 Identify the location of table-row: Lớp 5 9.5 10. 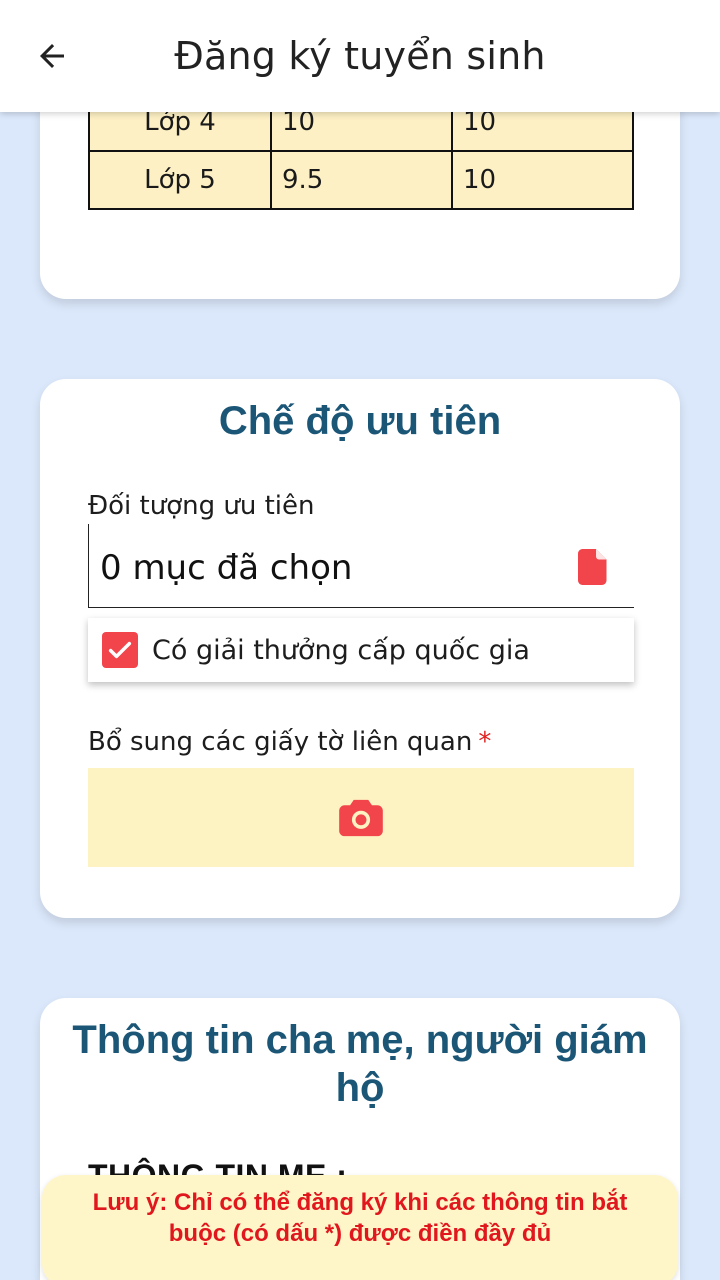
(361, 180).